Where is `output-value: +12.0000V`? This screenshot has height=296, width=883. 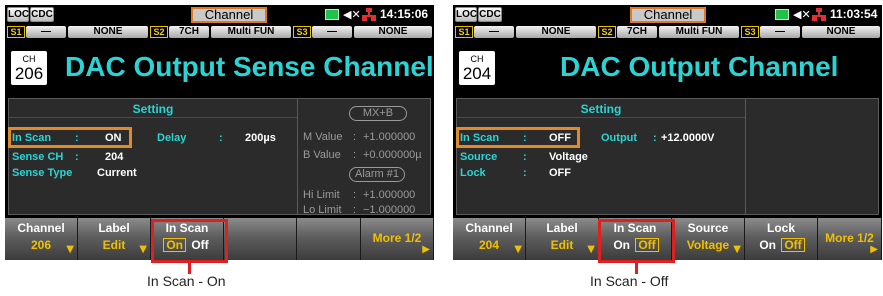
output-value: +12.0000V is located at coordinates (688, 138).